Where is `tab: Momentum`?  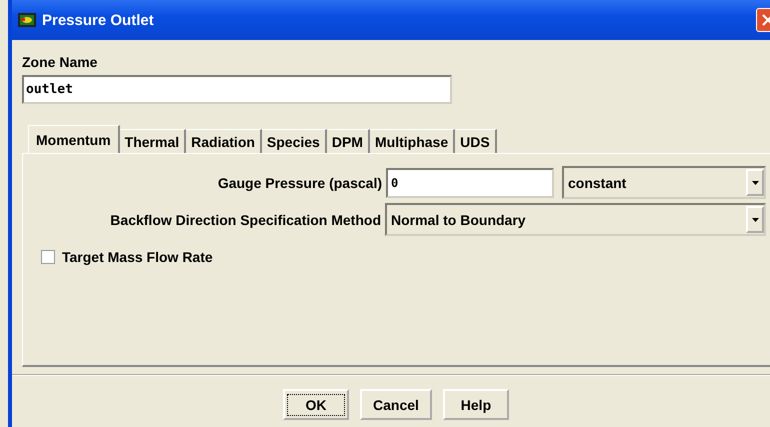
tab: Momentum is located at coordinates (74, 139).